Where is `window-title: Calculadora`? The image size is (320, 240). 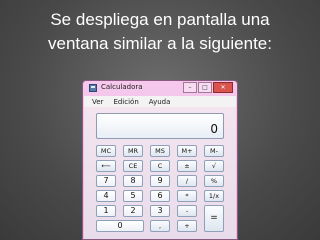
window-title: Calculadora is located at coordinates (122, 87).